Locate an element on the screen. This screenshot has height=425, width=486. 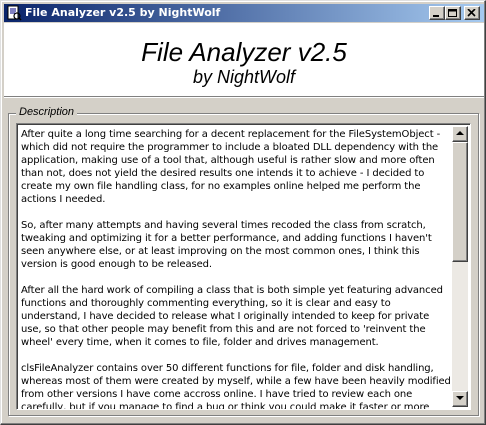
app-icon is located at coordinates (14, 13).